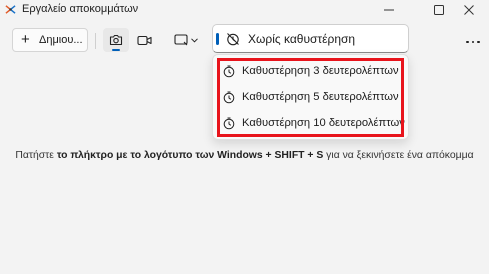  I want to click on timer-5-icon, so click(229, 97).